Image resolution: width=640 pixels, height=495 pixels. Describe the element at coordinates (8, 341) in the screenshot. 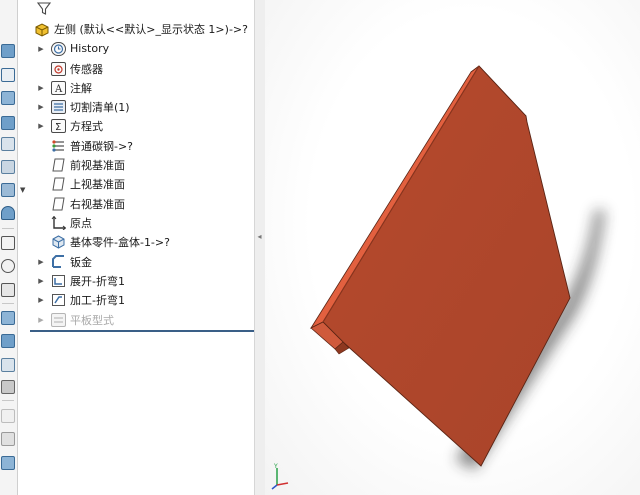

I see `fold-tool-icon` at that location.